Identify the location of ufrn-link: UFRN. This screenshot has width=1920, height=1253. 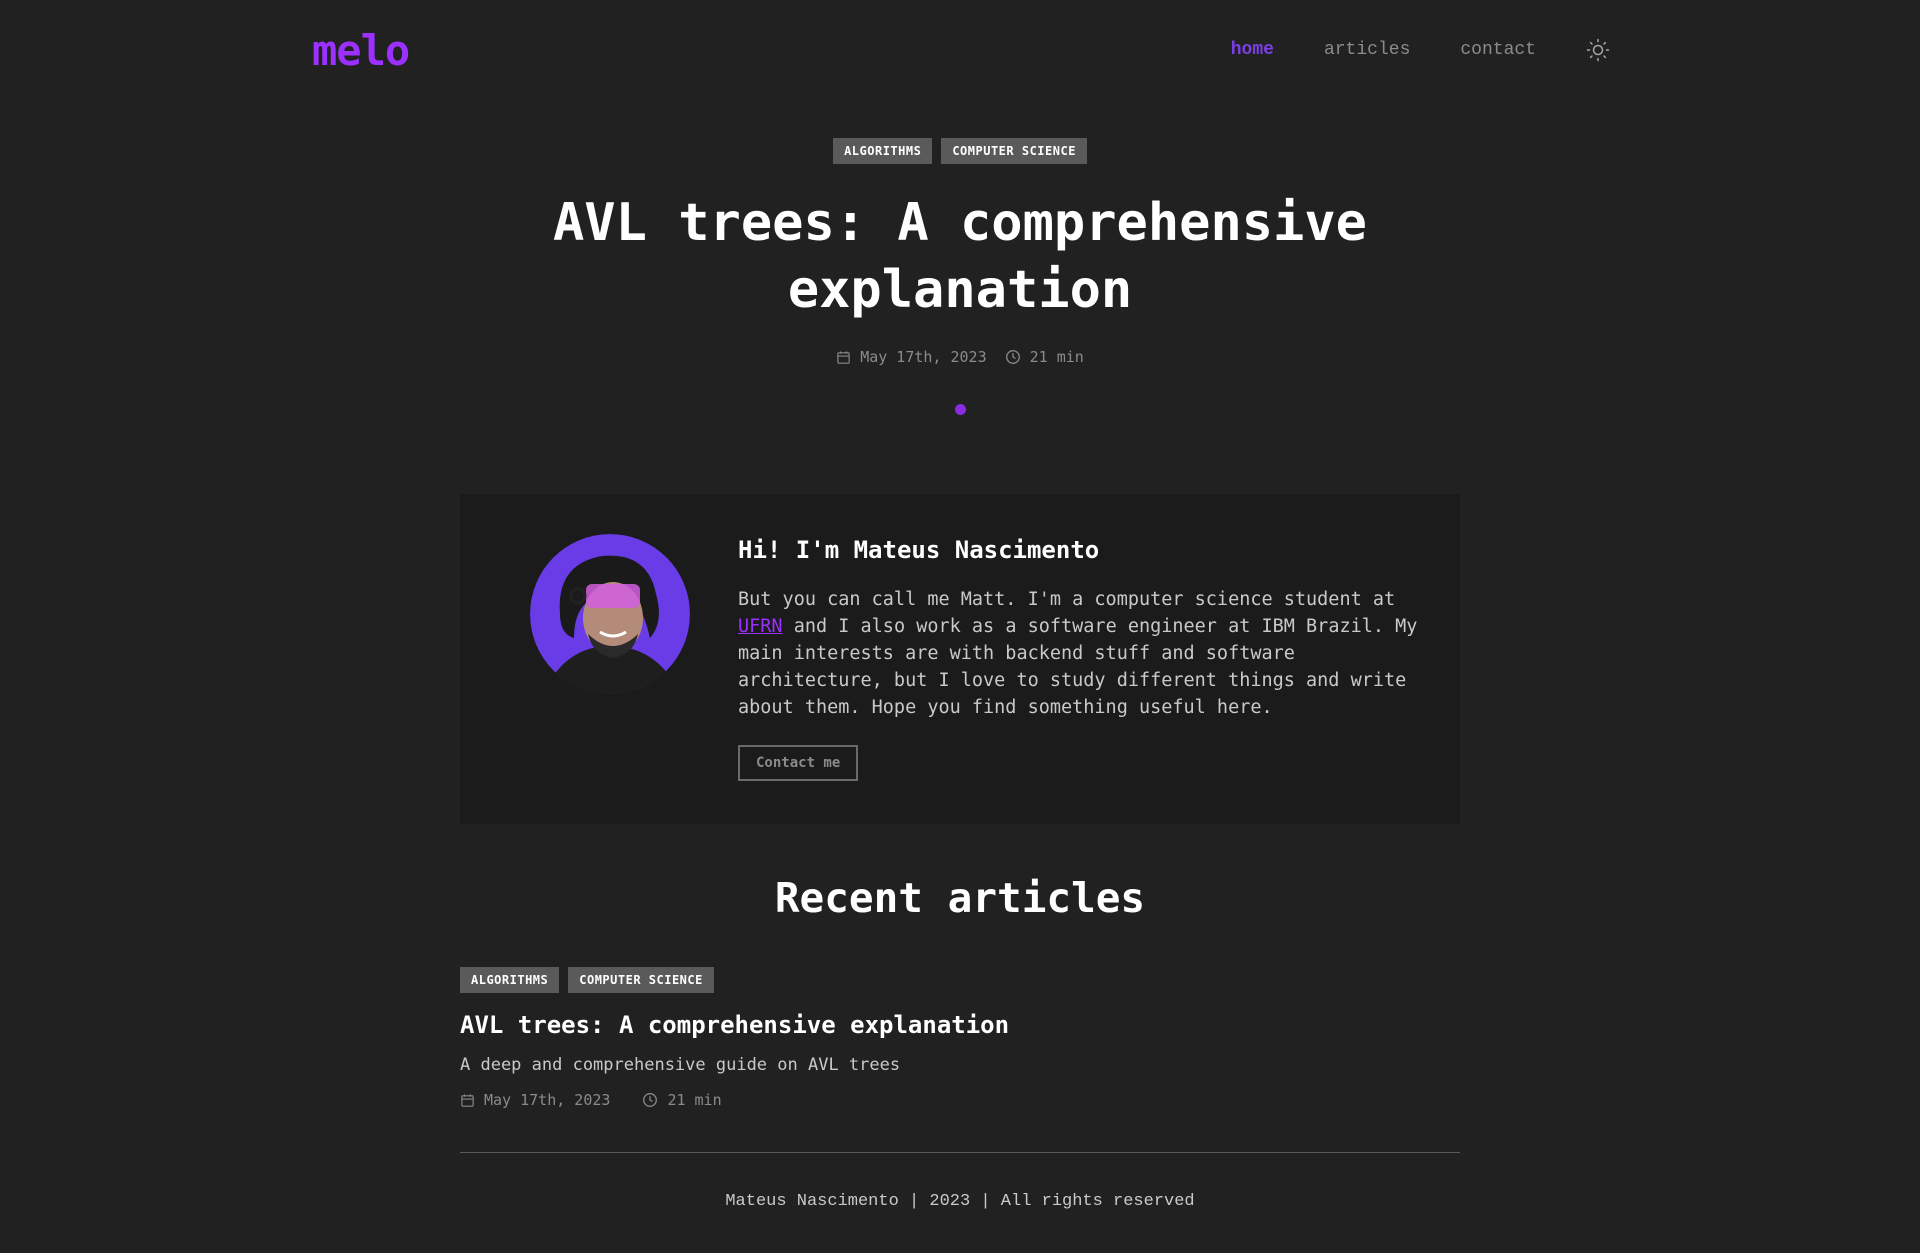
(760, 626).